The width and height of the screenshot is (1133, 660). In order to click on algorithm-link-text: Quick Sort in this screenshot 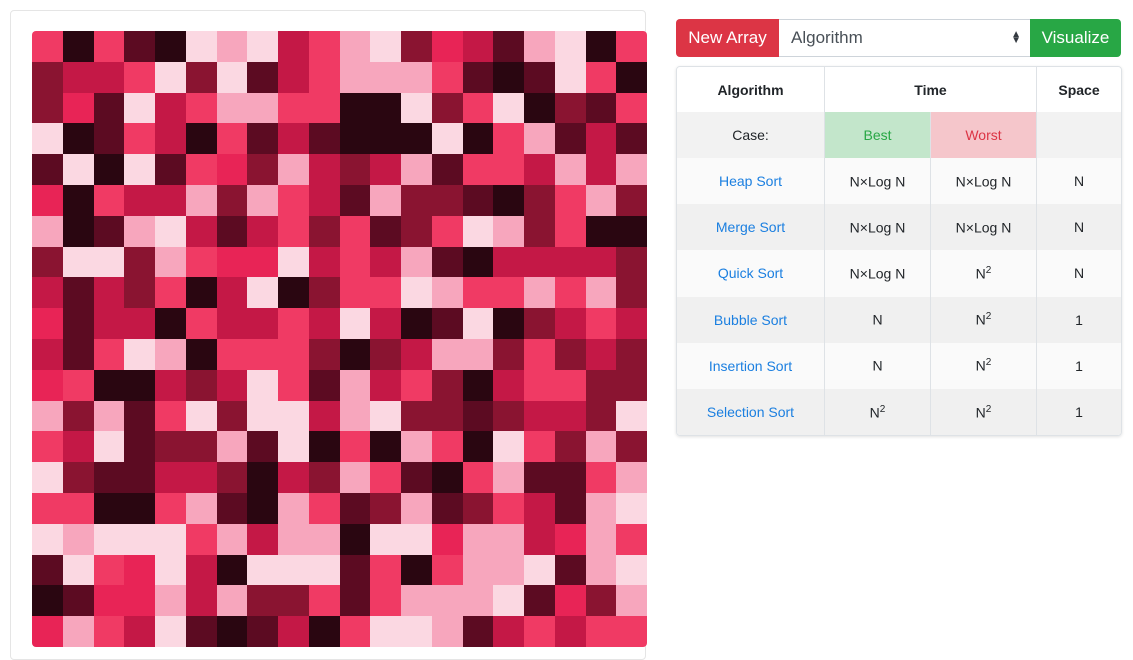, I will do `click(750, 273)`.